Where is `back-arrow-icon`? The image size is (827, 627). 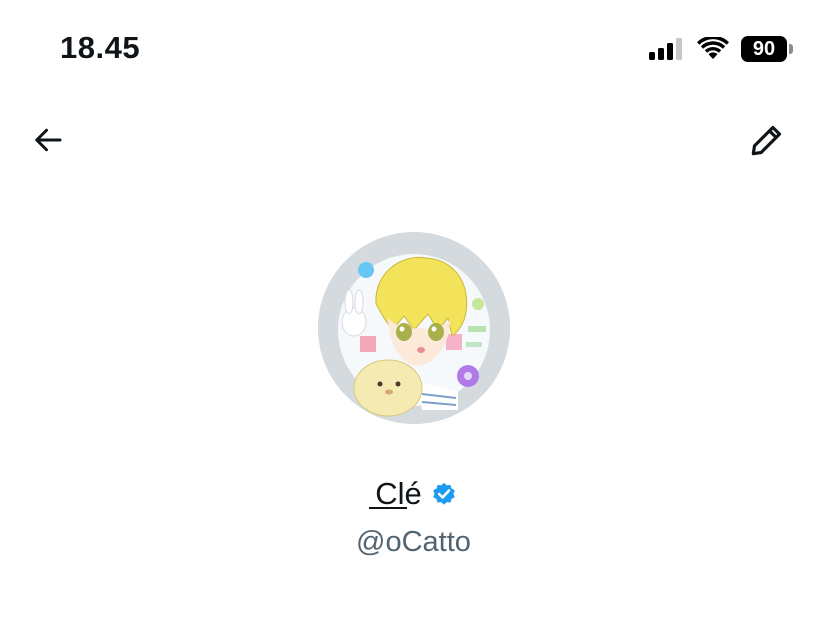 back-arrow-icon is located at coordinates (48, 140).